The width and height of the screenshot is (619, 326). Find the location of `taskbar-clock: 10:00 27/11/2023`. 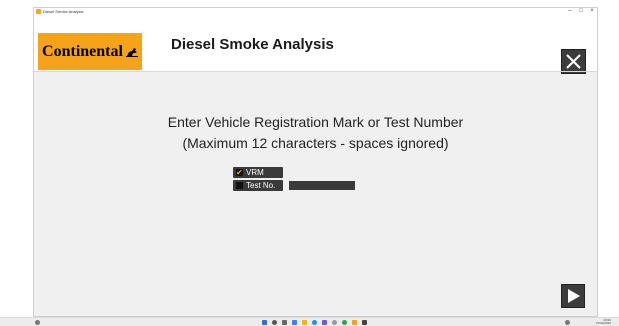

taskbar-clock: 10:00 27/11/2023 is located at coordinates (603, 322).